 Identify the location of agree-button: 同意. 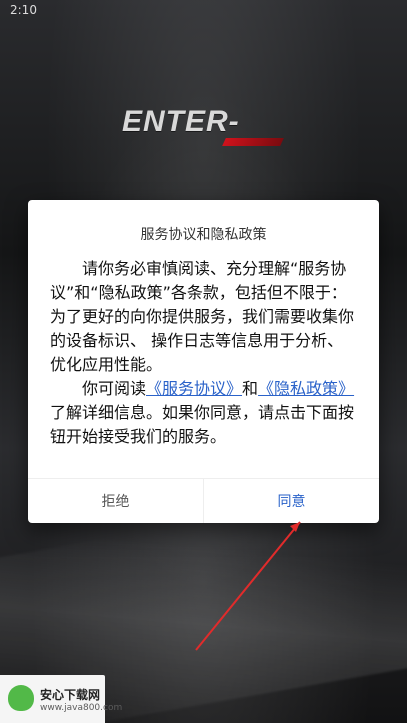
(291, 501).